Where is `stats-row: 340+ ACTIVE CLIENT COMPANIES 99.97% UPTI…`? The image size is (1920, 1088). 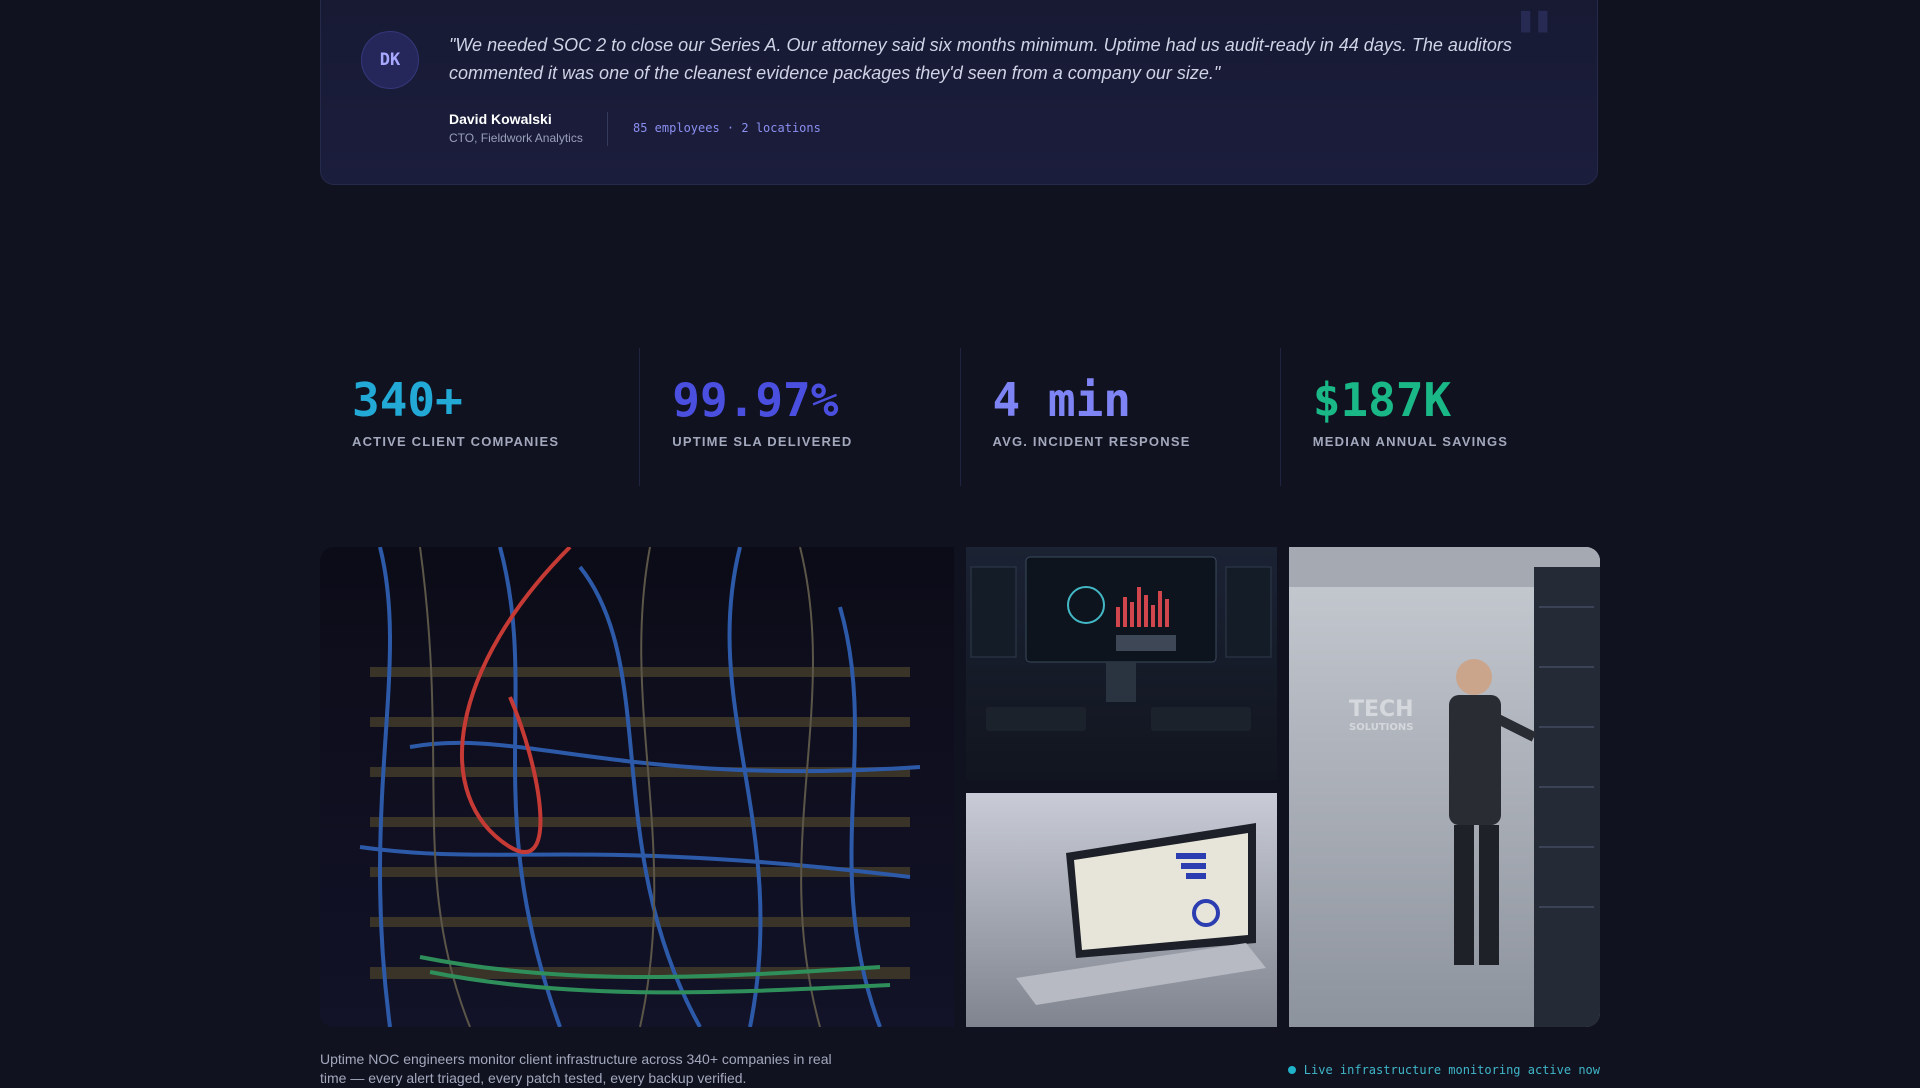
stats-row: 340+ ACTIVE CLIENT COMPANIES 99.97% UPTI… is located at coordinates (960, 417).